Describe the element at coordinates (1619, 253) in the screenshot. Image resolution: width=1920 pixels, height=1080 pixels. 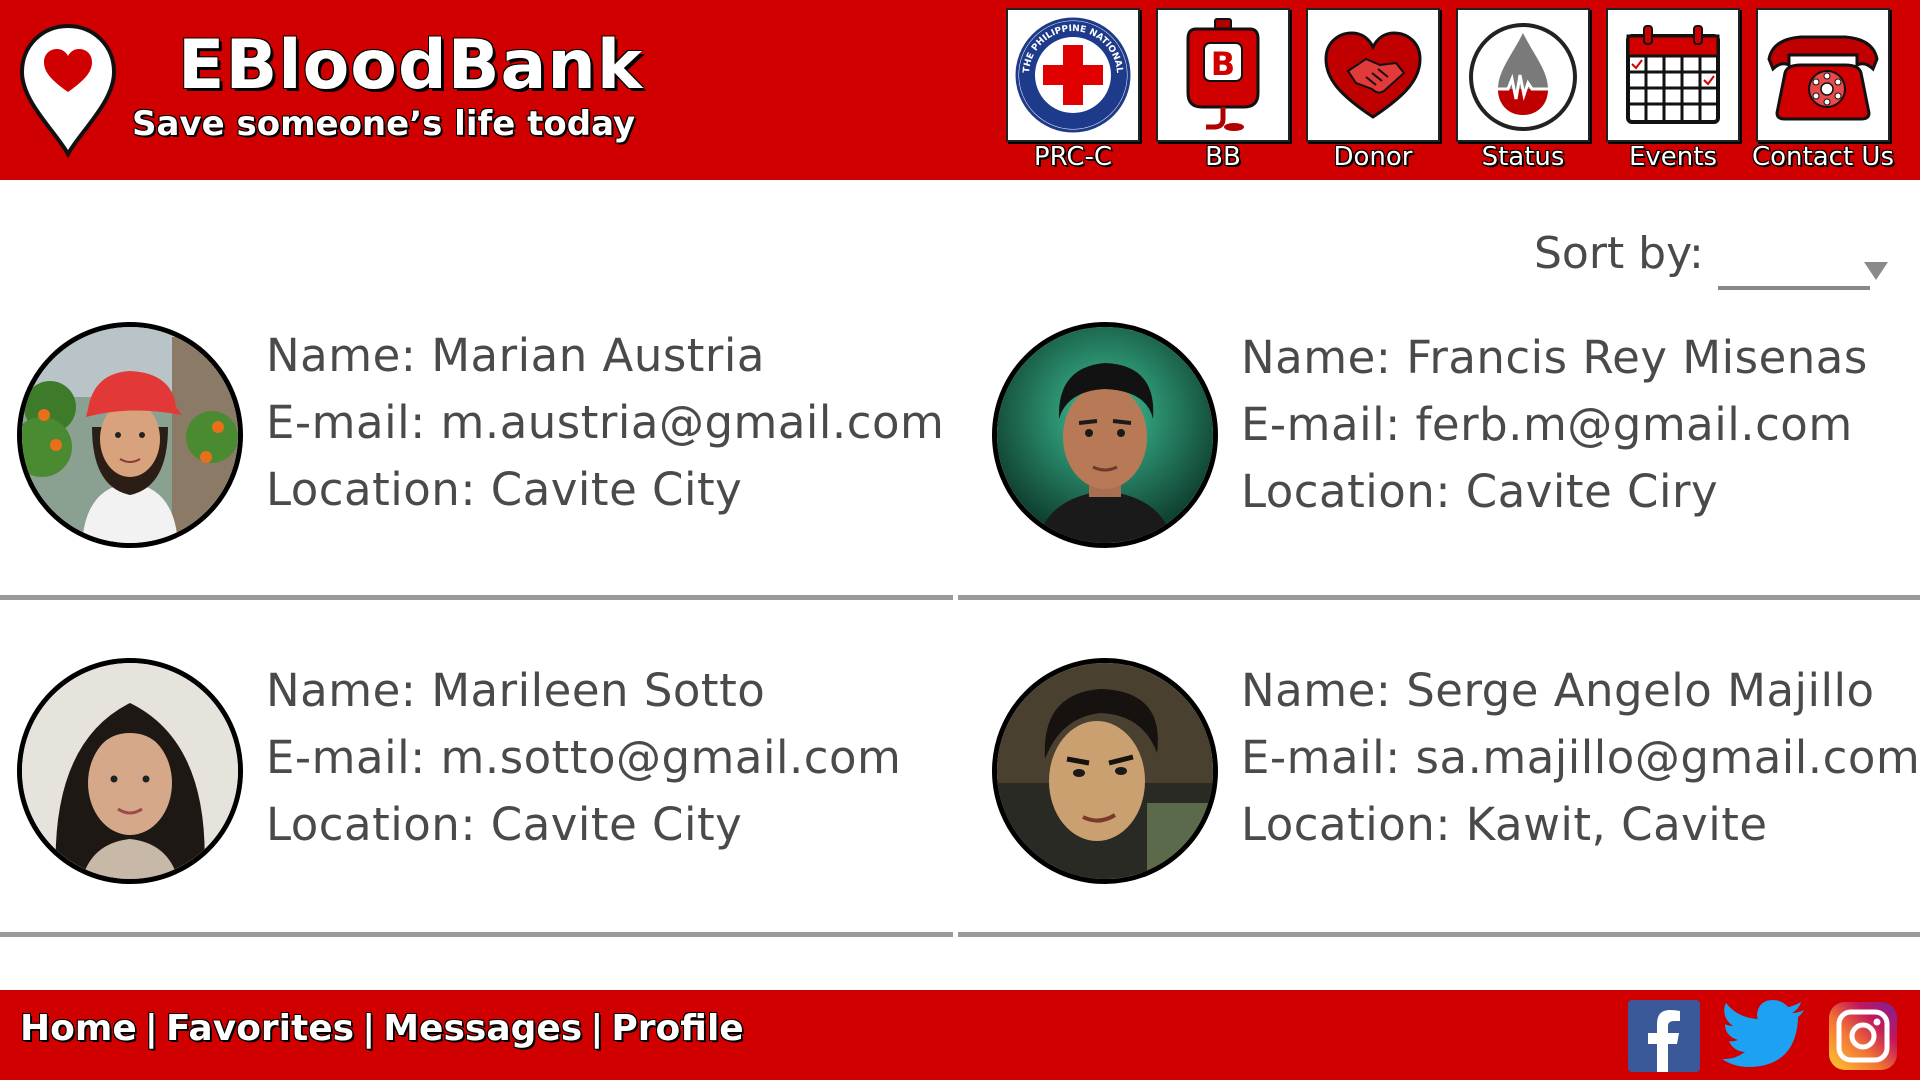
I see `sort-label: Sort by:` at that location.